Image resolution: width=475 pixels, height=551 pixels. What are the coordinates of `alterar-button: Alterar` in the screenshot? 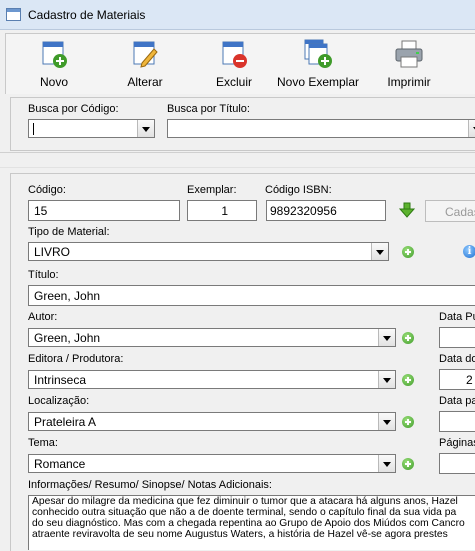 It's located at (145, 63).